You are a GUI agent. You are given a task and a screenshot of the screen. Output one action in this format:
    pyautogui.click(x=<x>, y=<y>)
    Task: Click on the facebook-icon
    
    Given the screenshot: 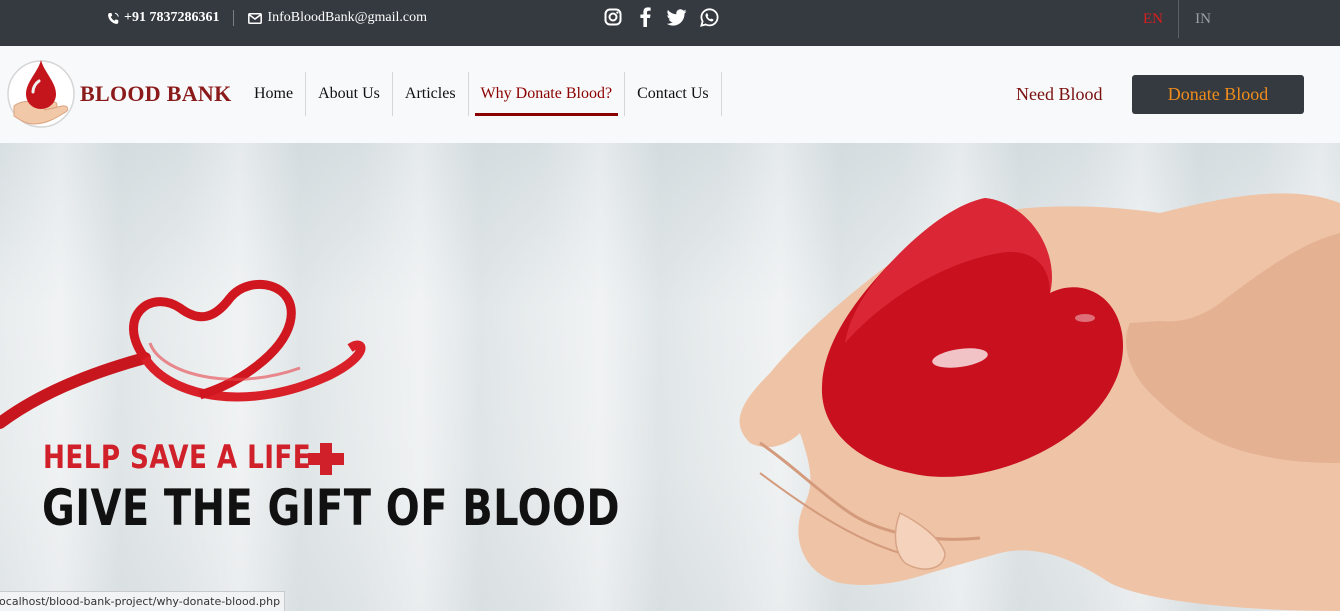 What is the action you would take?
    pyautogui.click(x=645, y=17)
    